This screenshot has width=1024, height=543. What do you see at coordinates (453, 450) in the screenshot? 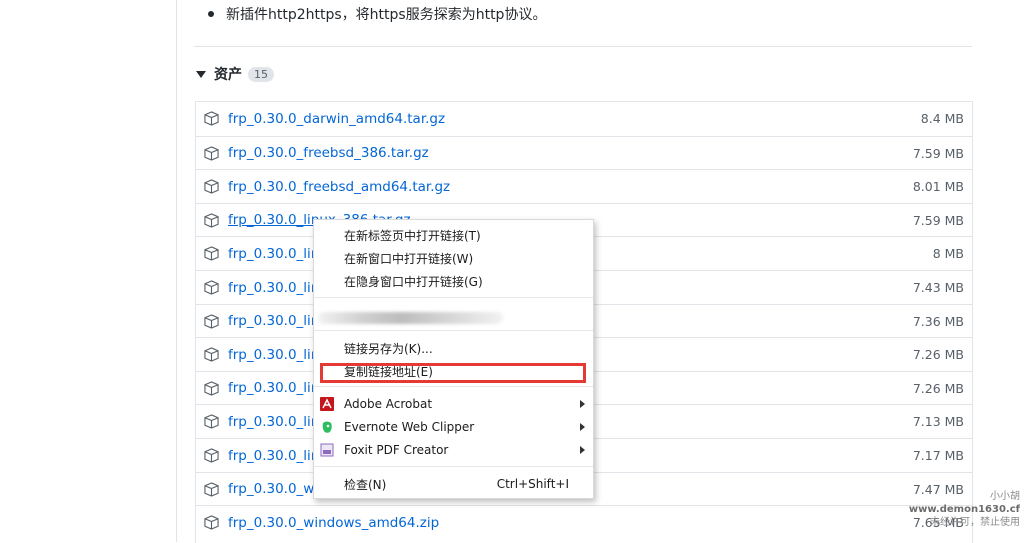
I see `menu-foxit: Foxit PDF Creator` at bounding box center [453, 450].